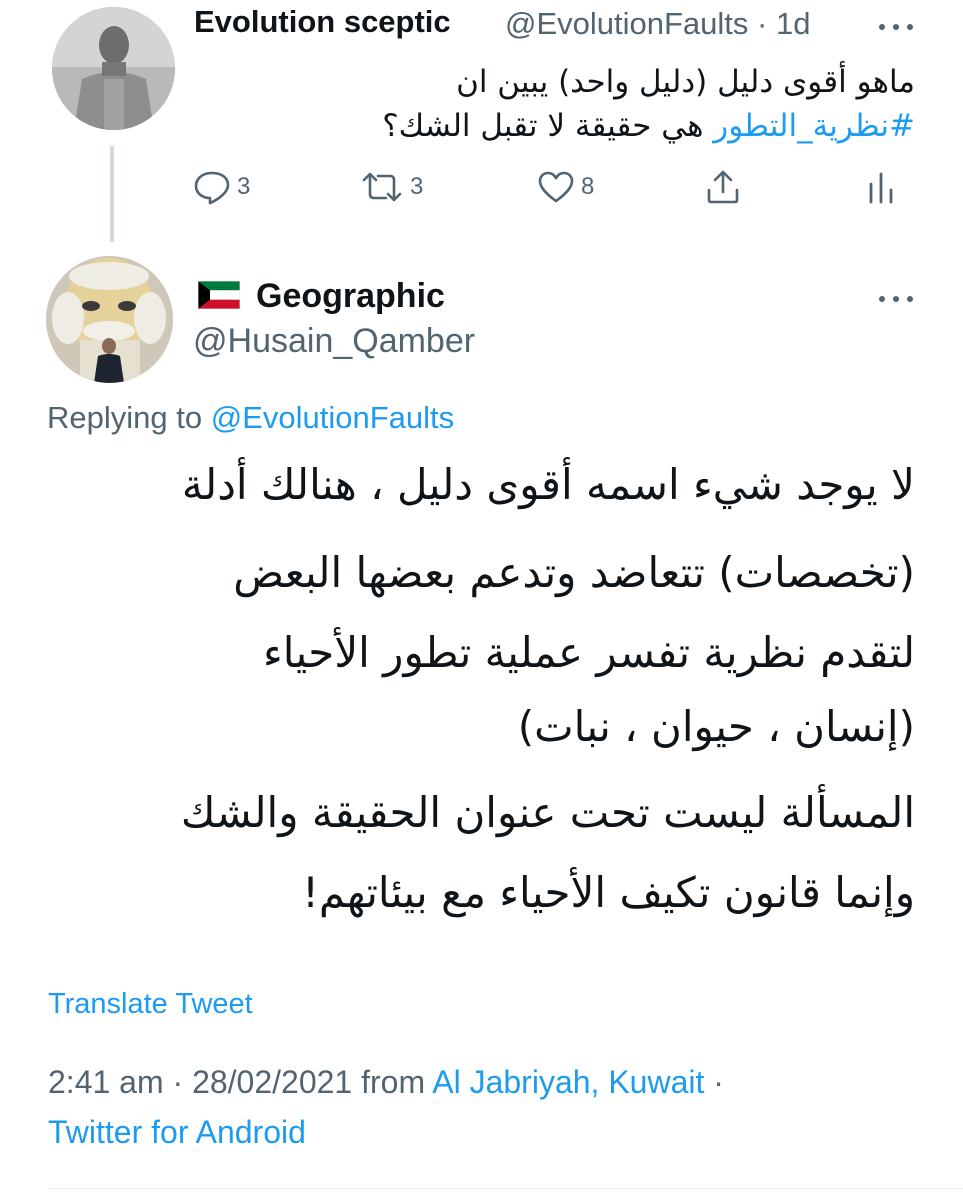 The height and width of the screenshot is (1200, 963). Describe the element at coordinates (332, 417) in the screenshot. I see `replying-to-link: @EvolutionFaults` at that location.